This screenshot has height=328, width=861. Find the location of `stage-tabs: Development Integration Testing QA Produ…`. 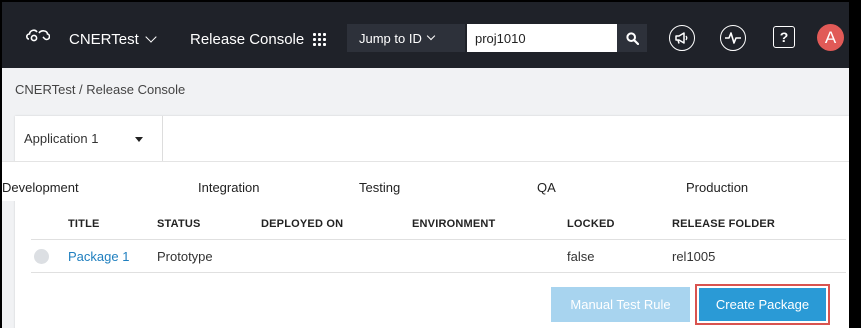

stage-tabs: Development Integration Testing QA Produ… is located at coordinates (425, 181).